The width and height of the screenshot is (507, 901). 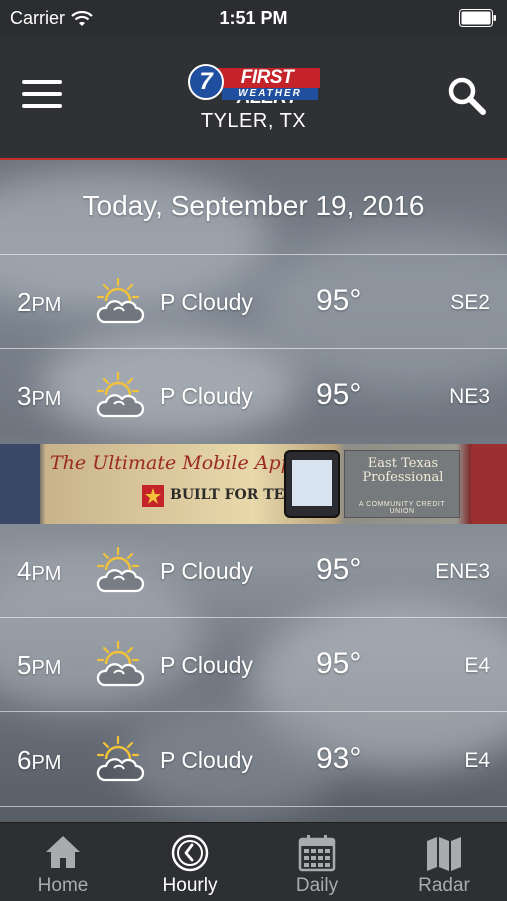 I want to click on hour-time: 6PM, so click(x=39, y=760).